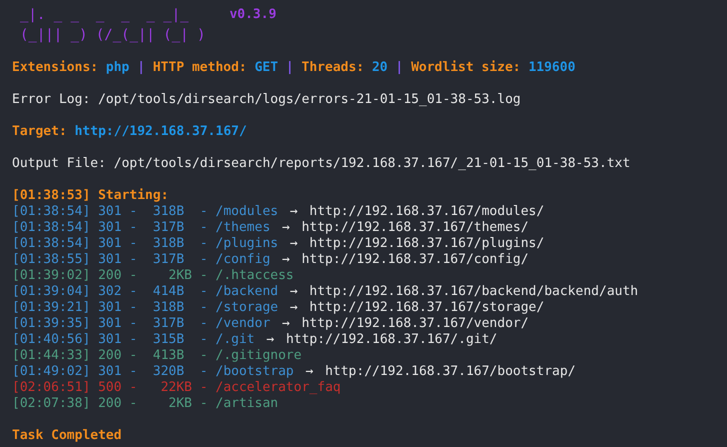 The height and width of the screenshot is (447, 727). Describe the element at coordinates (91, 196) in the screenshot. I see `starting-message: [01:38:53] Starting:` at that location.